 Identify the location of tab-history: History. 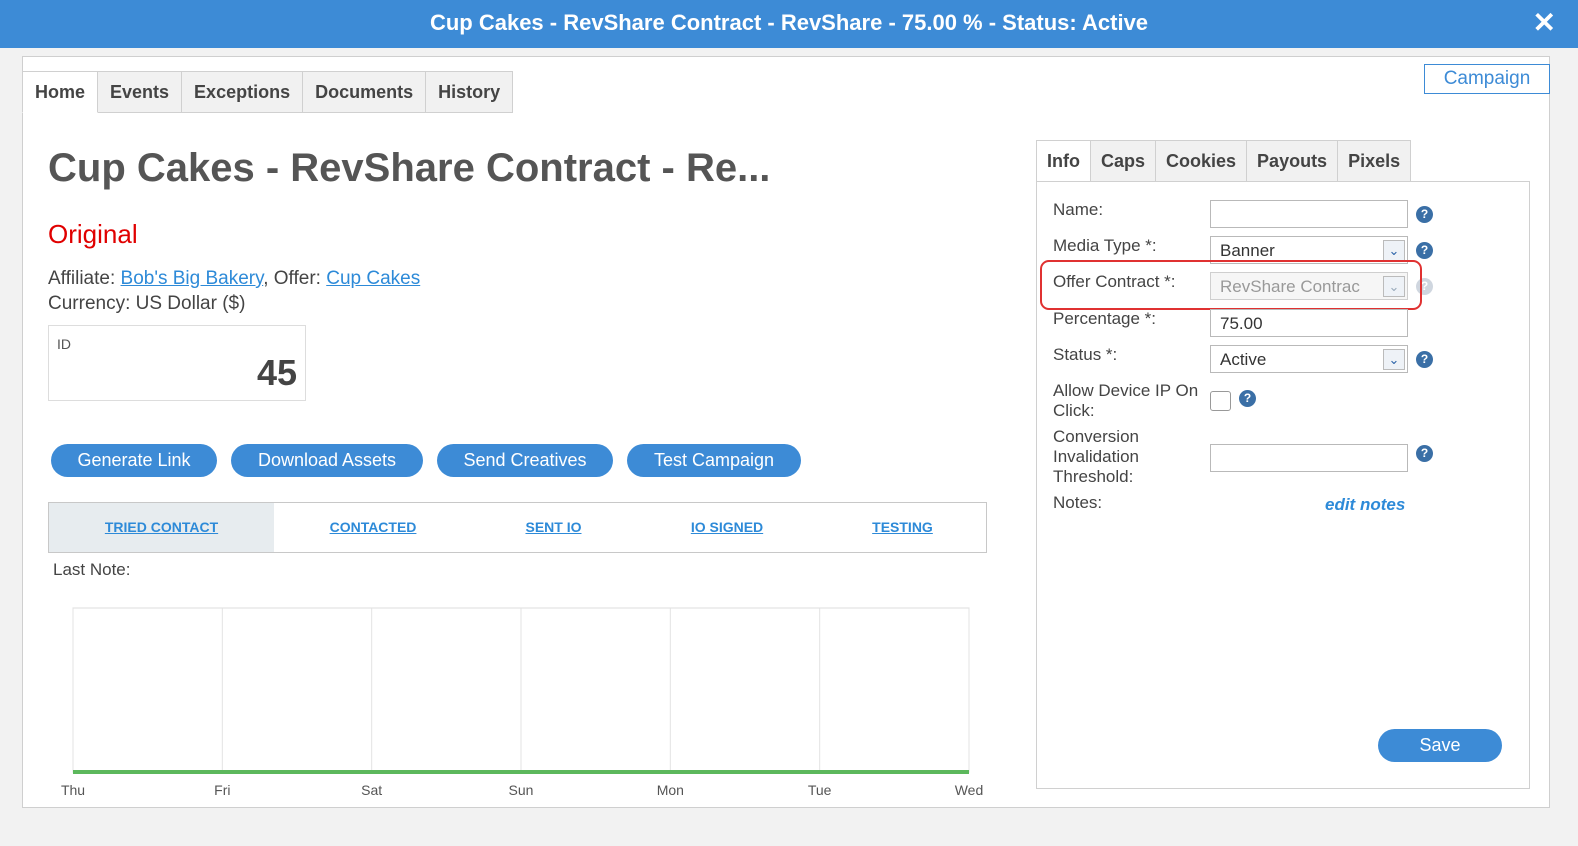
(470, 92).